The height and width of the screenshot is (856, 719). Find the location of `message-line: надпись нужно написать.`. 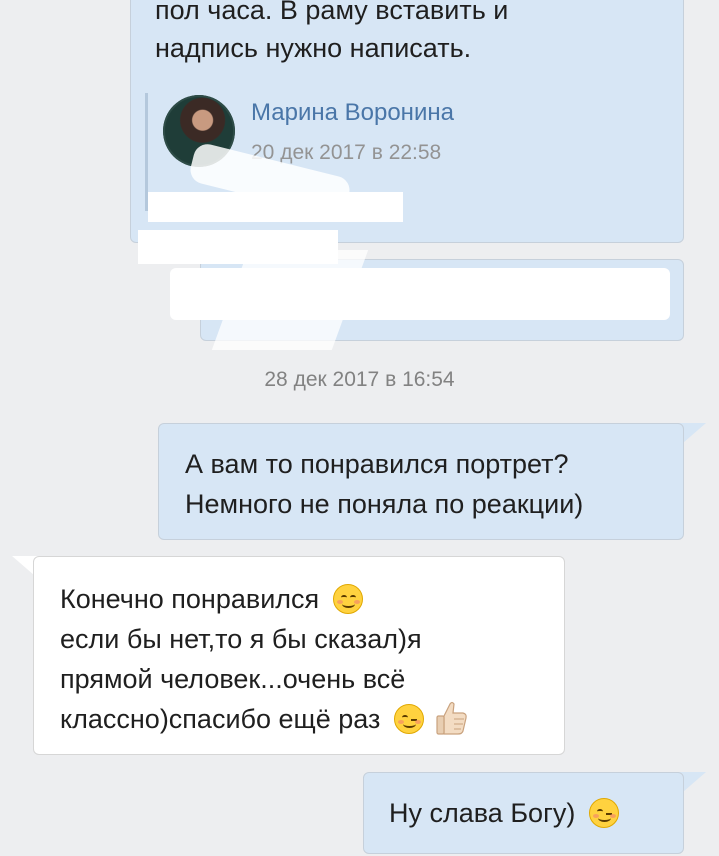

message-line: надпись нужно написать. is located at coordinates (313, 48).